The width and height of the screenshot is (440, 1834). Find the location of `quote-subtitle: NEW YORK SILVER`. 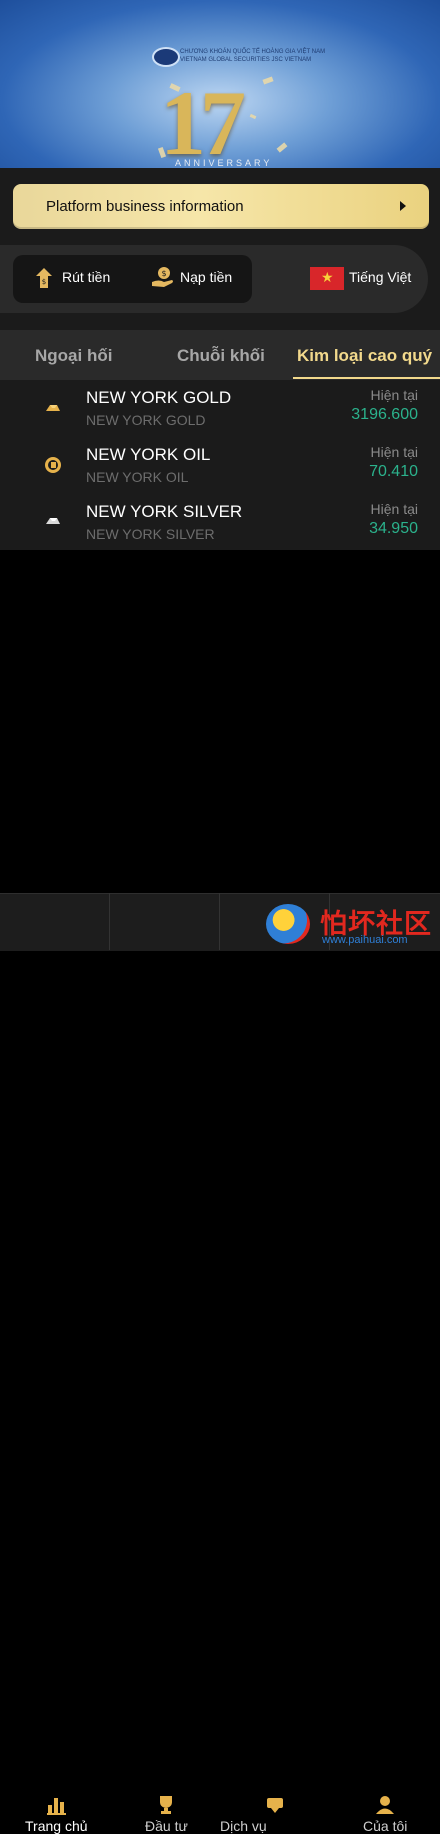

quote-subtitle: NEW YORK SILVER is located at coordinates (150, 534).